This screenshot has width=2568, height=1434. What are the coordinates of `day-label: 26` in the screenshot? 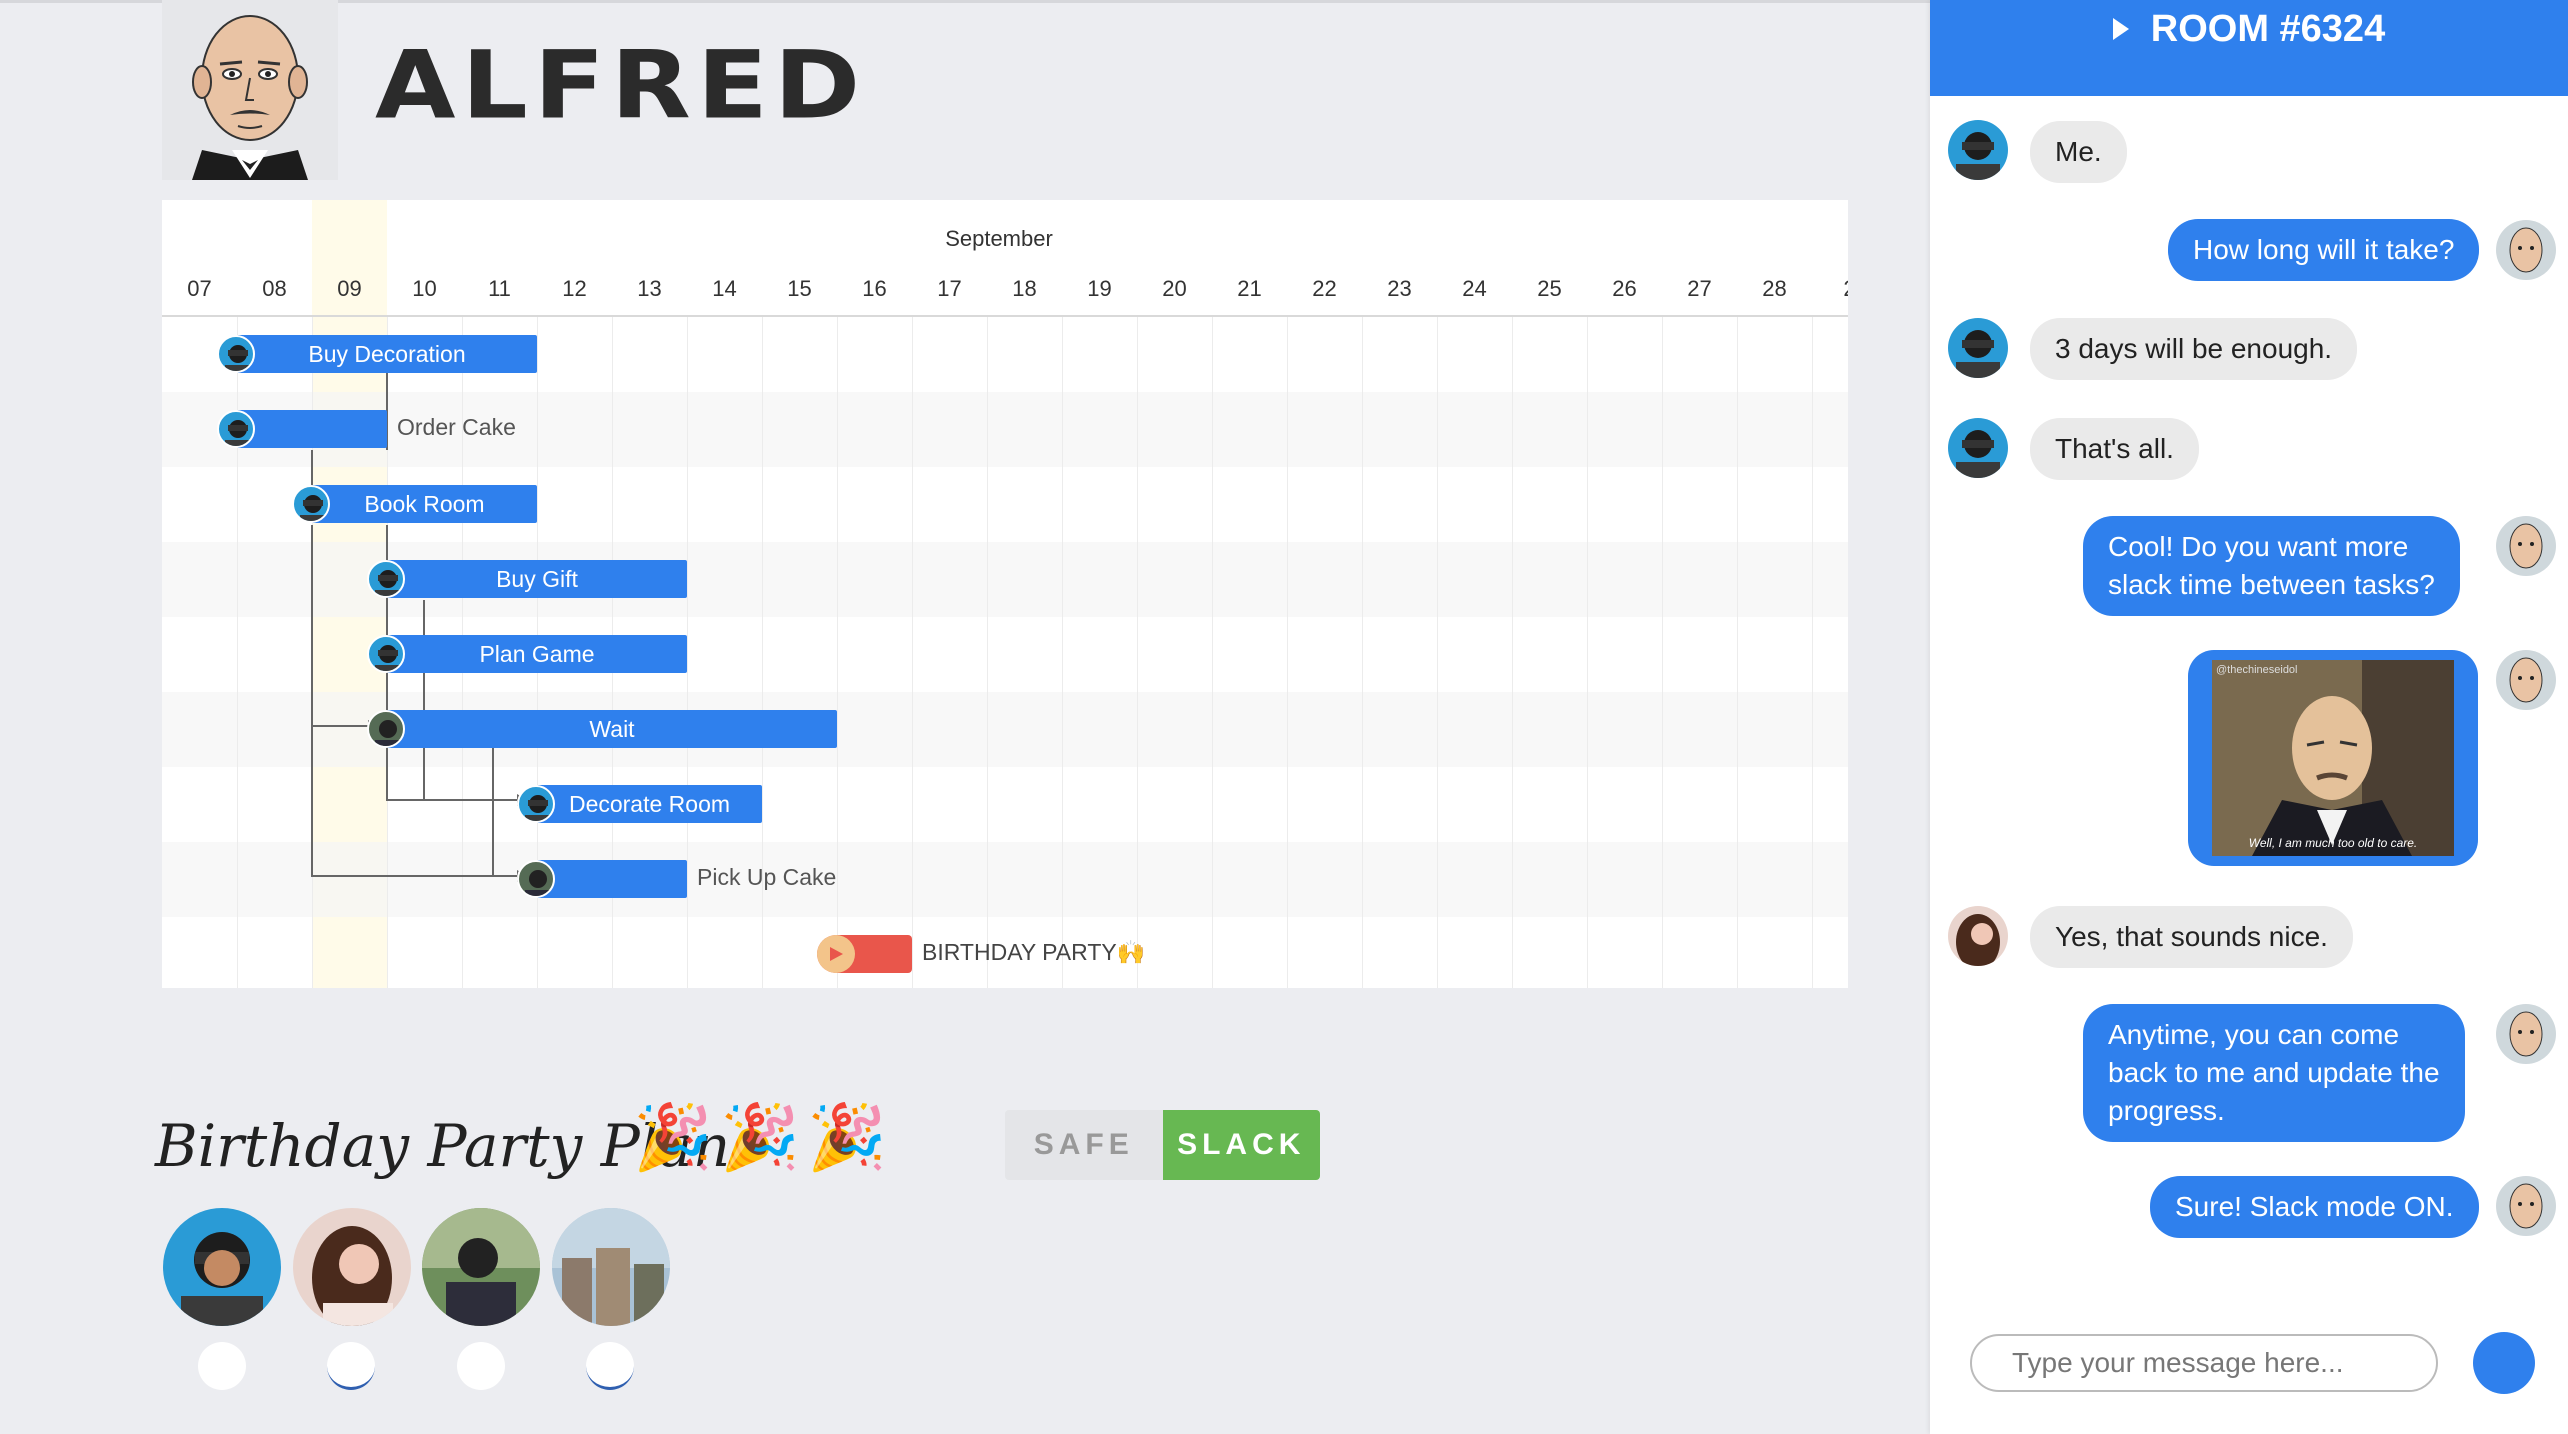 It's located at (1624, 288).